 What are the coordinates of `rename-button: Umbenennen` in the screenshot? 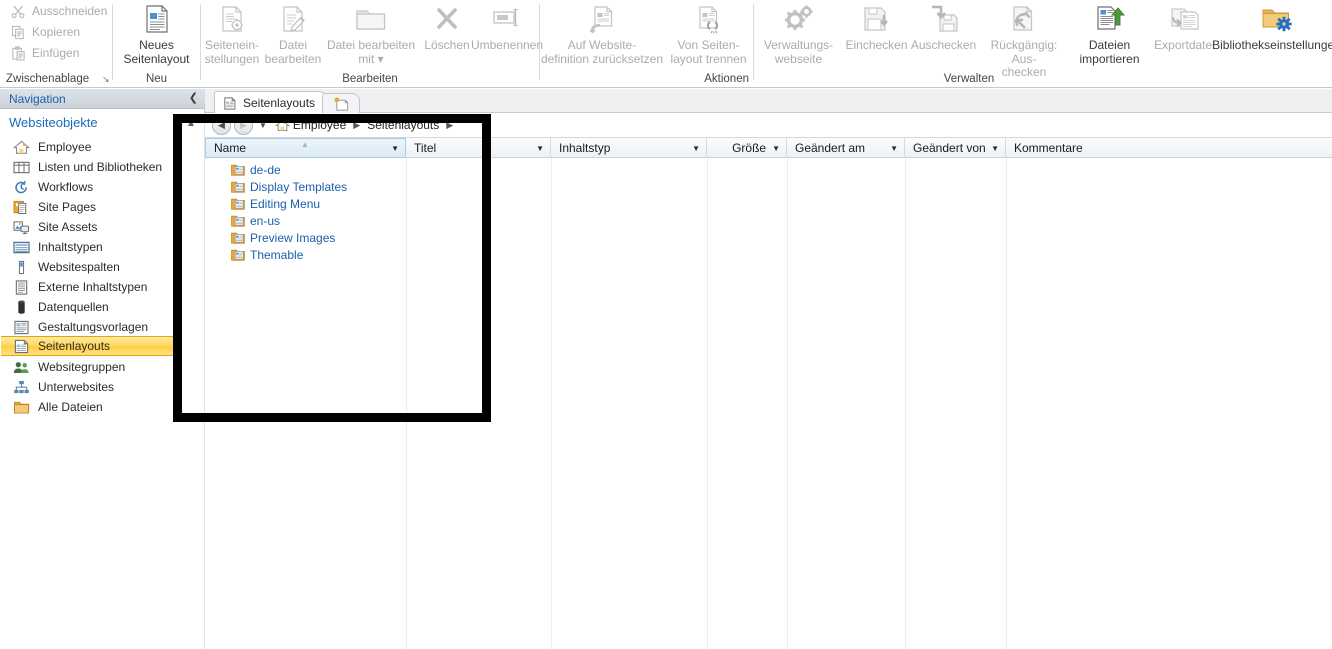 It's located at (507, 27).